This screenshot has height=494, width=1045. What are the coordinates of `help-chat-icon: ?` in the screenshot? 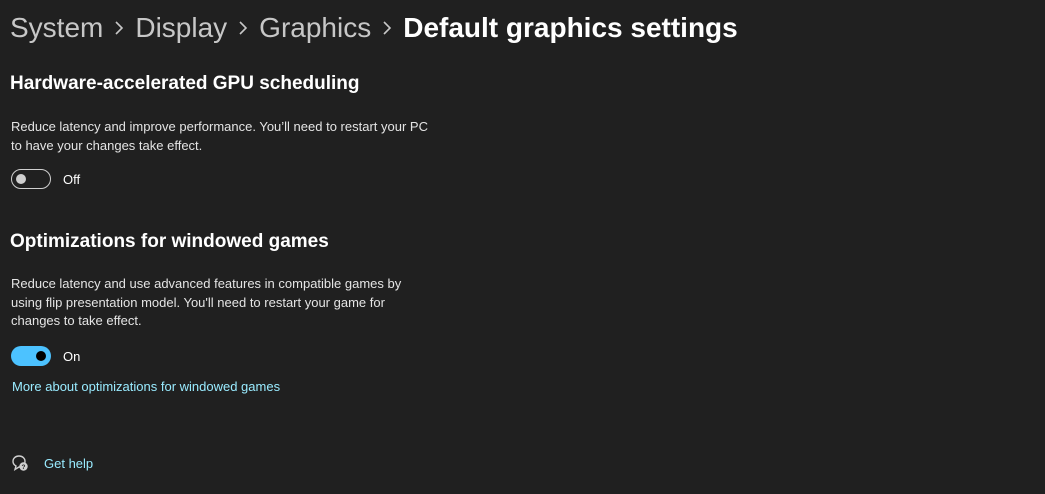 It's located at (20, 463).